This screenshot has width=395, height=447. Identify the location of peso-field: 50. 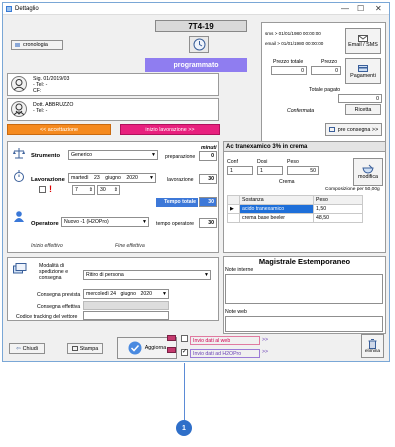
(303, 170).